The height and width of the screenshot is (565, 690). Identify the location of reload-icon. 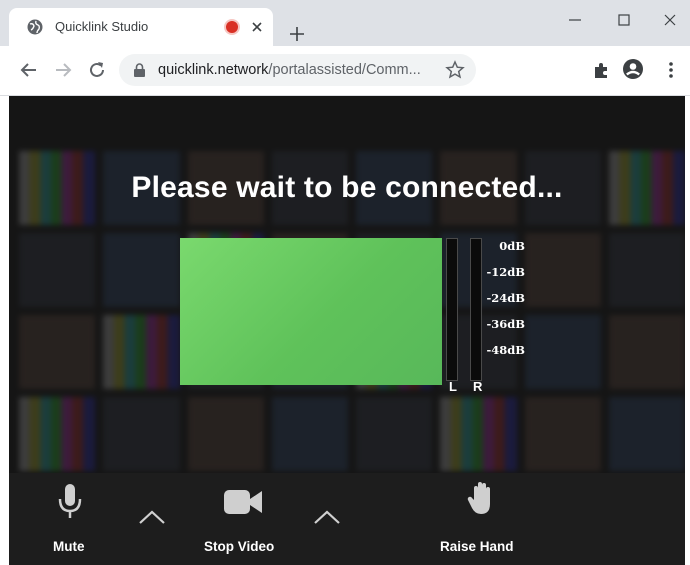
(97, 70).